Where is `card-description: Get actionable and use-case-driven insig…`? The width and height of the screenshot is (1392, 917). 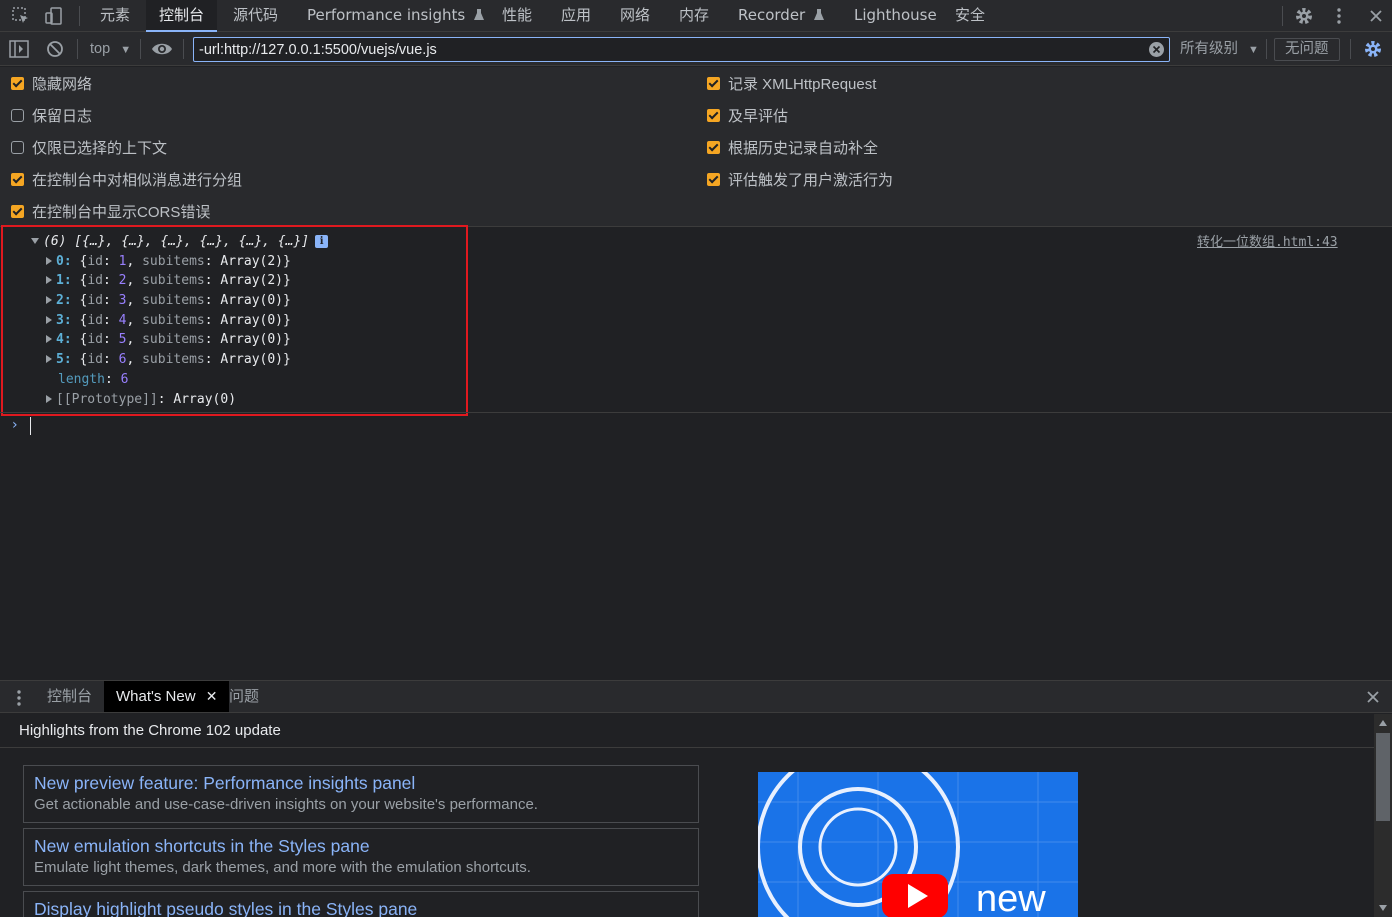 card-description: Get actionable and use-case-driven insig… is located at coordinates (286, 804).